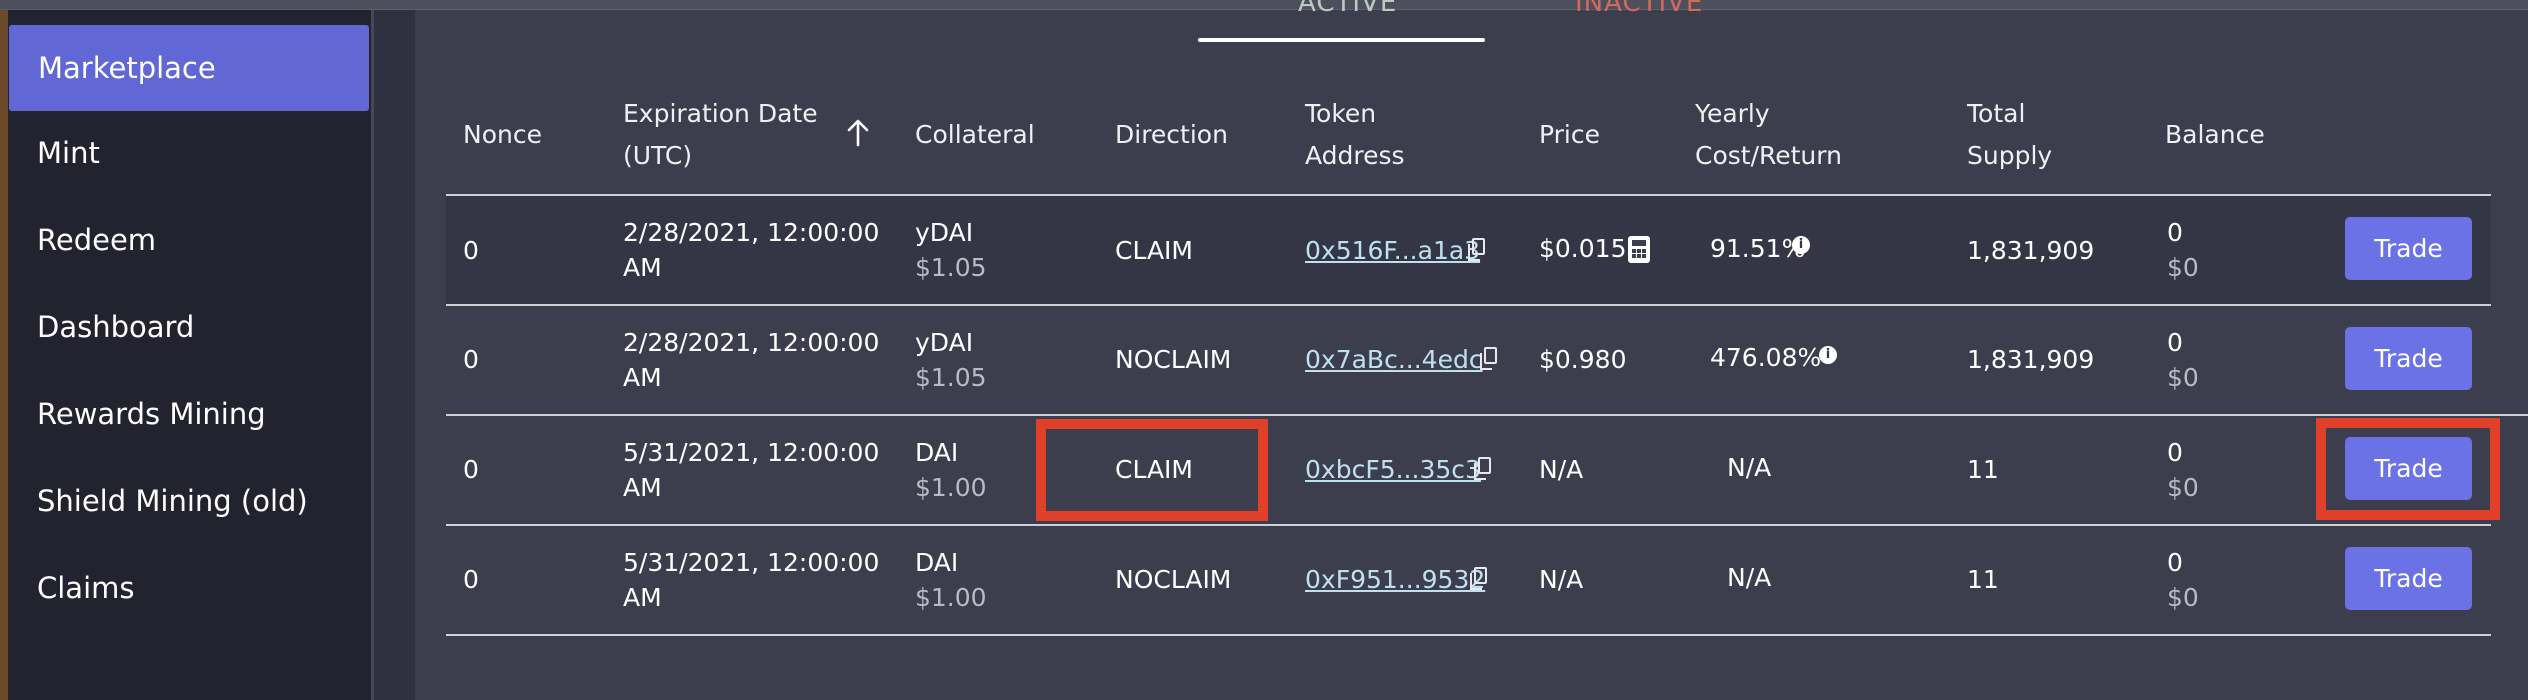 This screenshot has width=2528, height=700. What do you see at coordinates (1340, 114) in the screenshot?
I see `header-token-line1: Token` at bounding box center [1340, 114].